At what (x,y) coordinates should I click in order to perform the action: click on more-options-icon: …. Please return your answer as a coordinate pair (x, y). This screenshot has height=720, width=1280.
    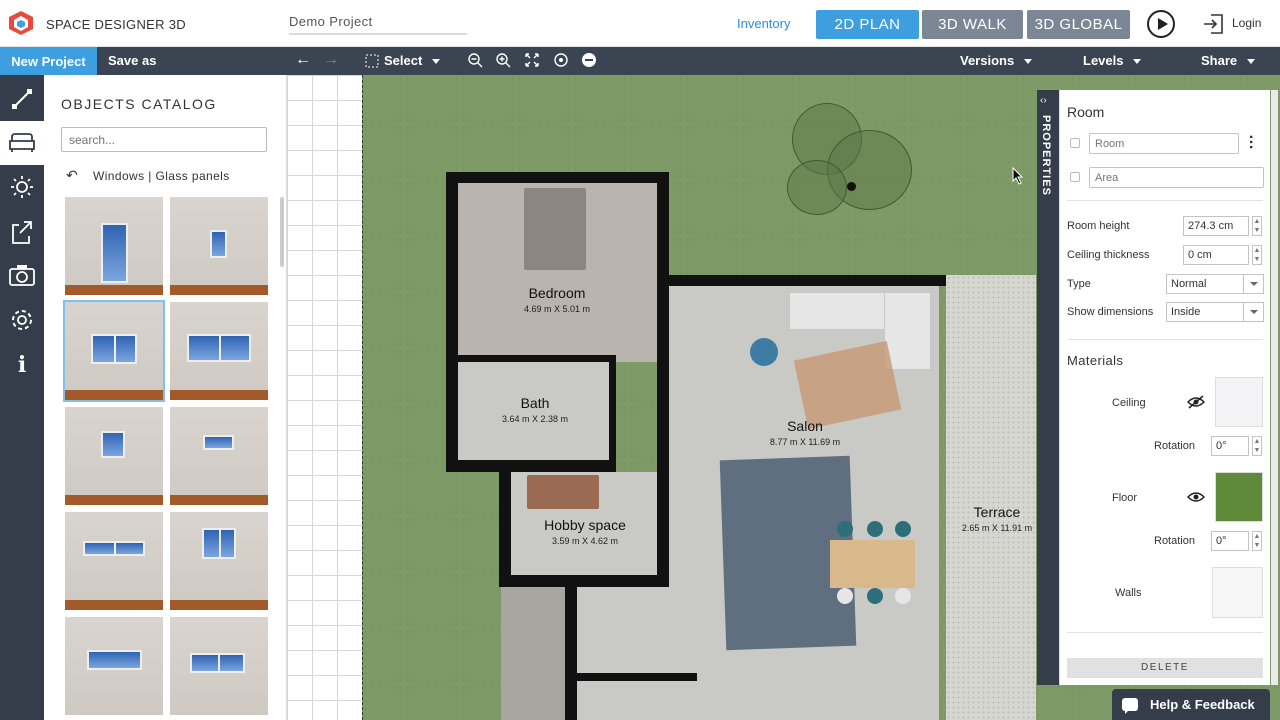
    Looking at the image, I should click on (1254, 142).